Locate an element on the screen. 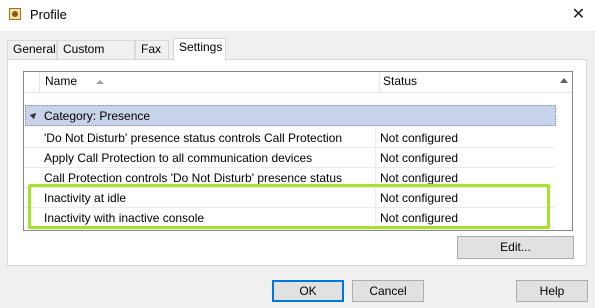 The width and height of the screenshot is (595, 308). cancel-button: Cancel is located at coordinates (388, 291).